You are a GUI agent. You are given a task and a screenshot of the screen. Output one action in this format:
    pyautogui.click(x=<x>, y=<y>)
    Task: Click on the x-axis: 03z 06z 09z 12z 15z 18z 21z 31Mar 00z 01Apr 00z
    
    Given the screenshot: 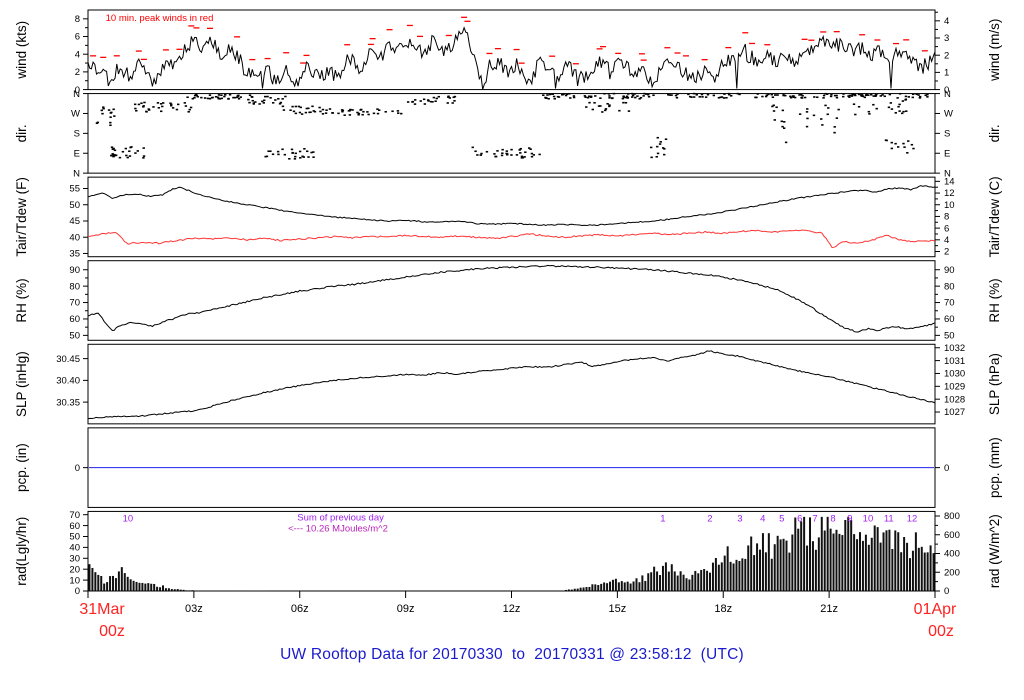 What is the action you would take?
    pyautogui.click(x=518, y=615)
    